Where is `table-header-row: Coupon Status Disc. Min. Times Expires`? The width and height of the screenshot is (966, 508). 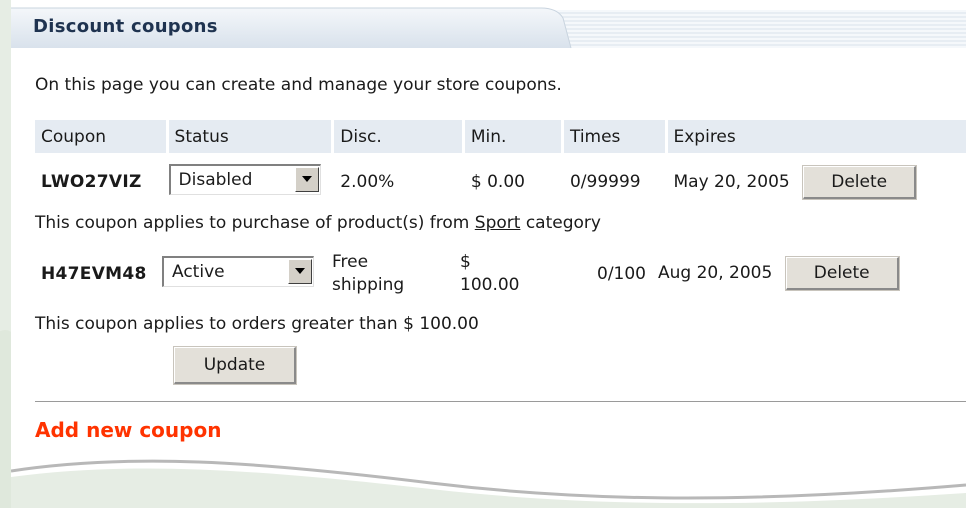
table-header-row: Coupon Status Disc. Min. Times Expires is located at coordinates (500, 136).